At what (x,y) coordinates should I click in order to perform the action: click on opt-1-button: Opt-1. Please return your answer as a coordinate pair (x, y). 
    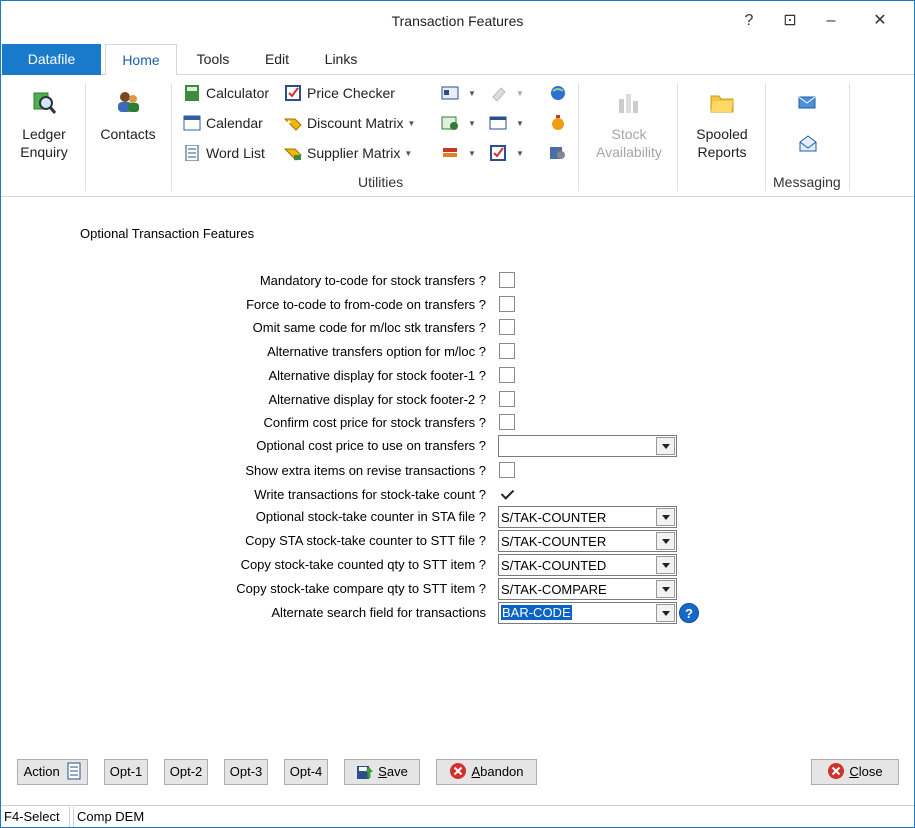
    Looking at the image, I should click on (126, 772).